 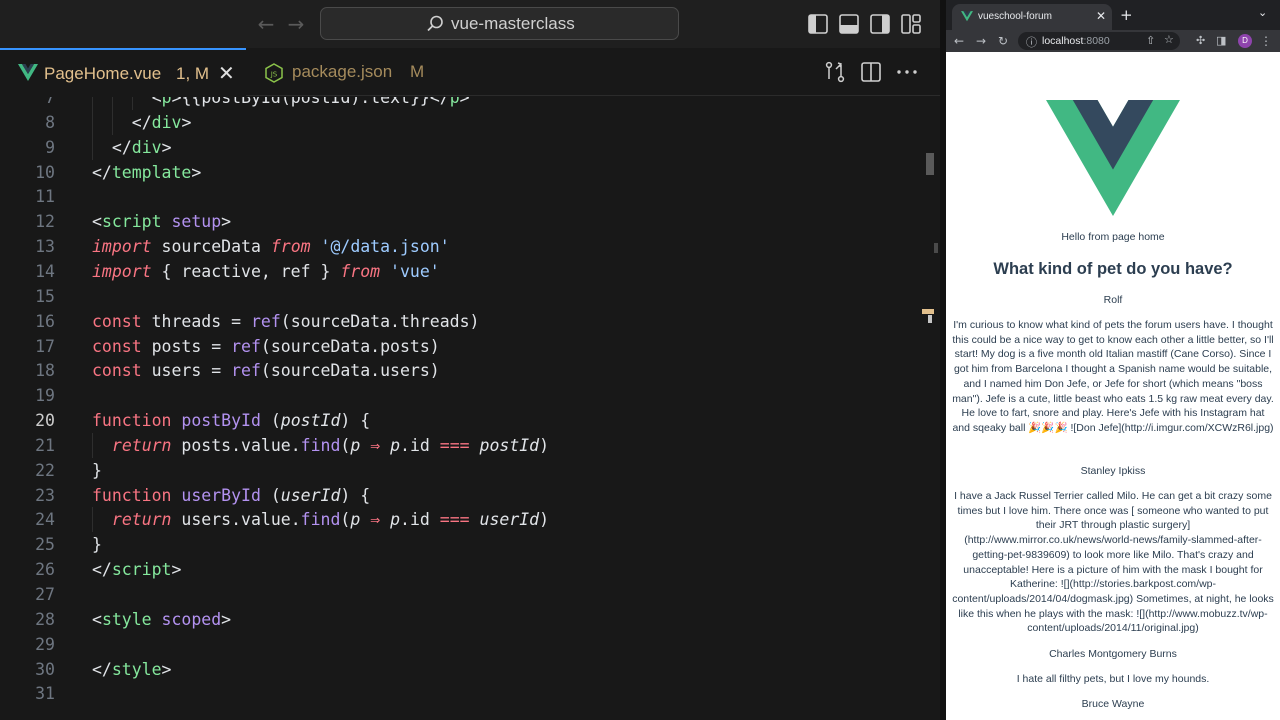 What do you see at coordinates (460, 420) in the screenshot?
I see `code-line: 20 function postById (postId) {` at bounding box center [460, 420].